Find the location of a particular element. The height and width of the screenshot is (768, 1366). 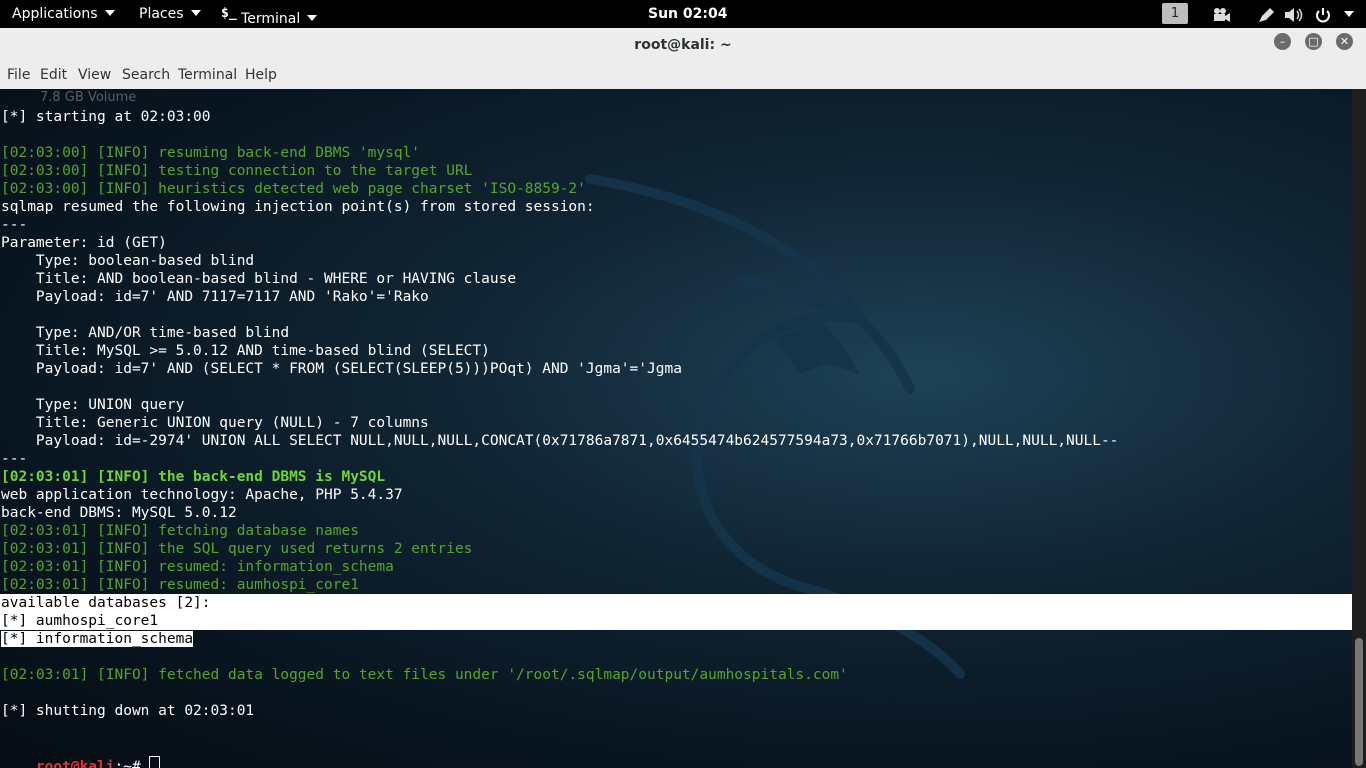

terminal-line: [*] starting at 02:03:00 is located at coordinates (106, 117).